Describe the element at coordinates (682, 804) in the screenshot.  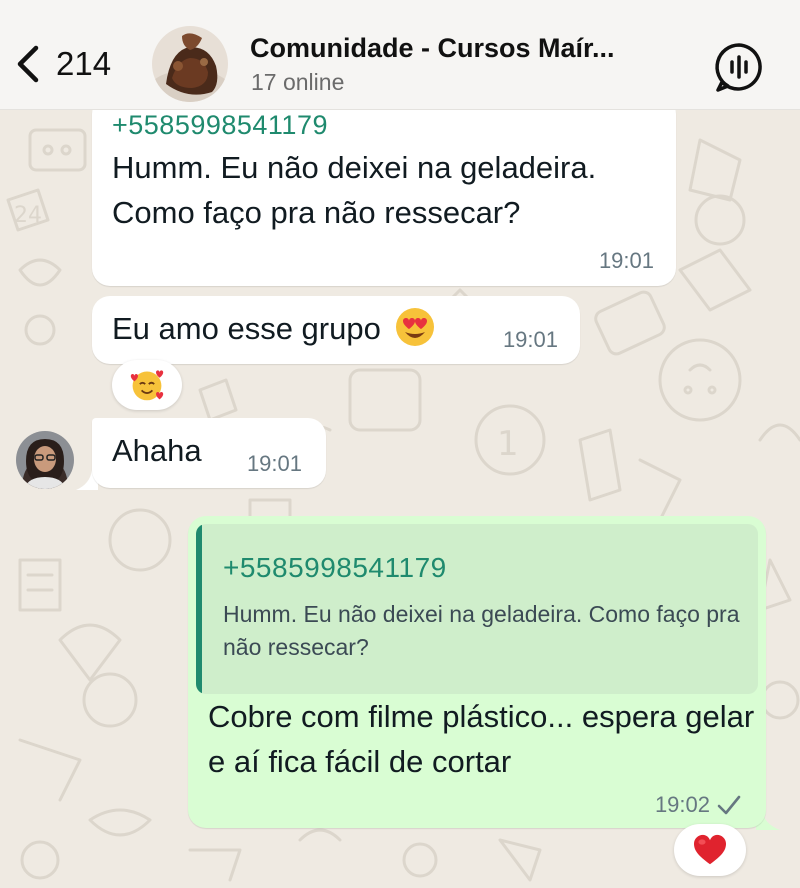
I see `message-time: 19:02` at that location.